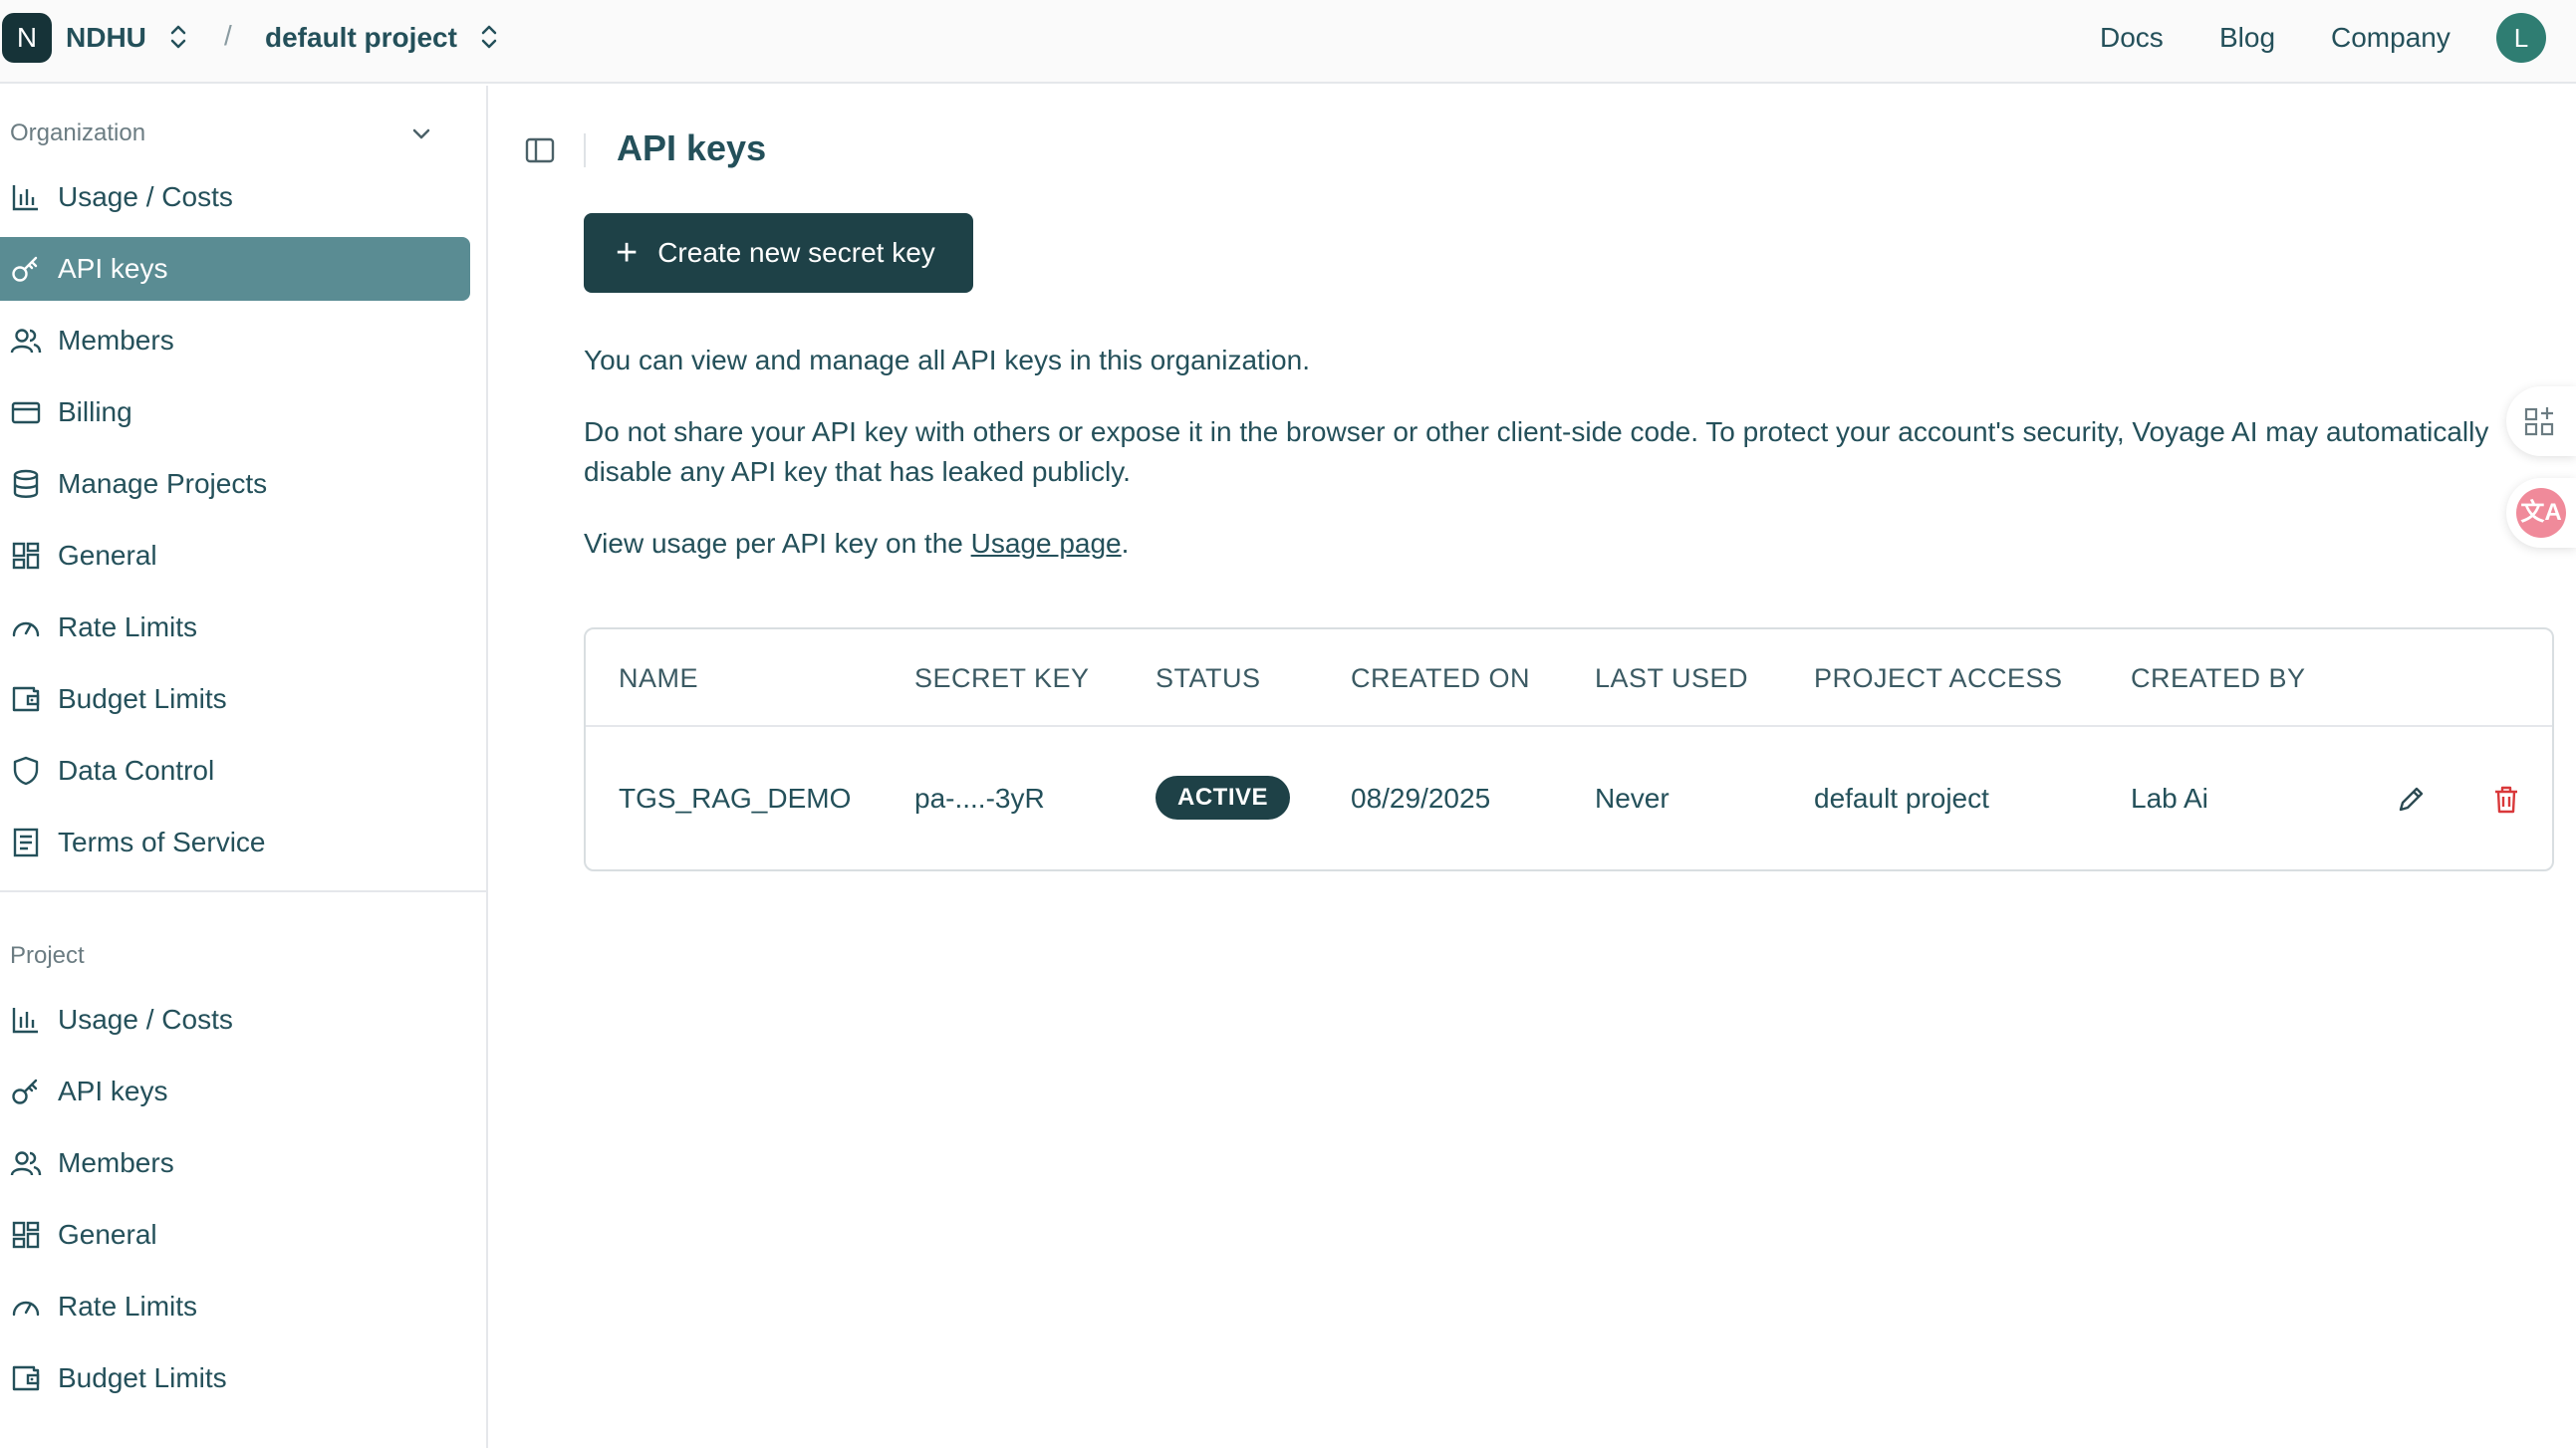 The image size is (2576, 1448). I want to click on sidebar-item-org-terms-of-service: Terms of Service, so click(235, 842).